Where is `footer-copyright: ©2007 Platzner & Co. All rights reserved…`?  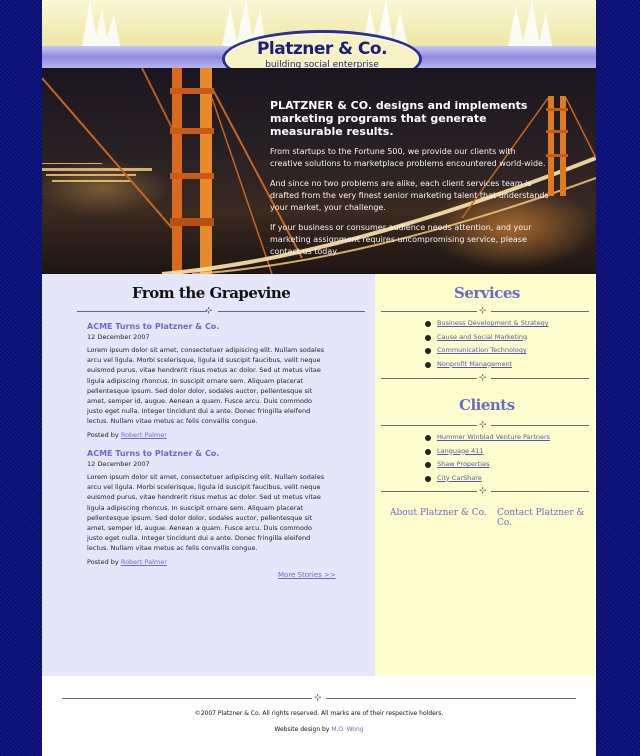
footer-copyright: ©2007 Platzner & Co. All rights reserved… is located at coordinates (319, 713).